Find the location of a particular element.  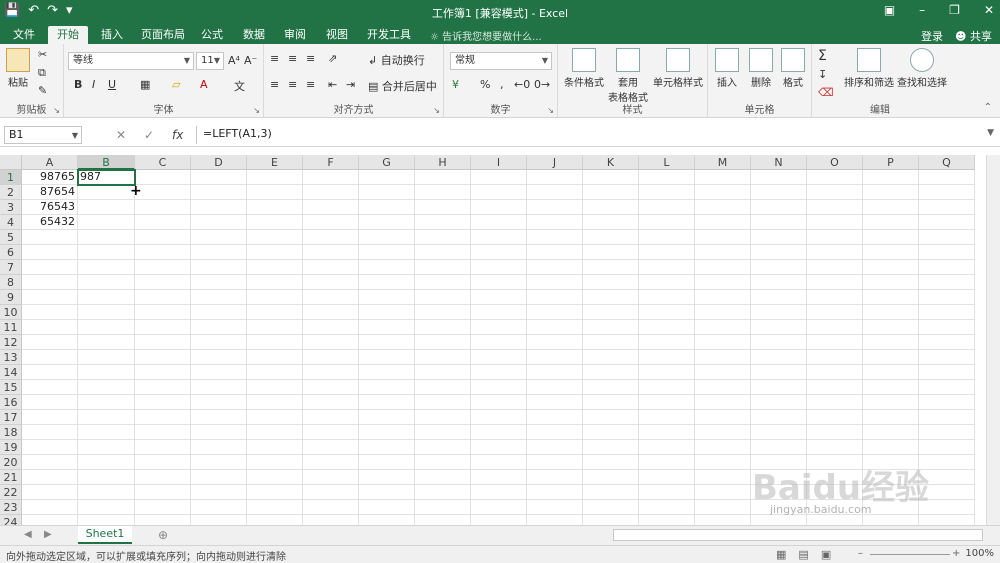

cell-b21 is located at coordinates (106, 477).